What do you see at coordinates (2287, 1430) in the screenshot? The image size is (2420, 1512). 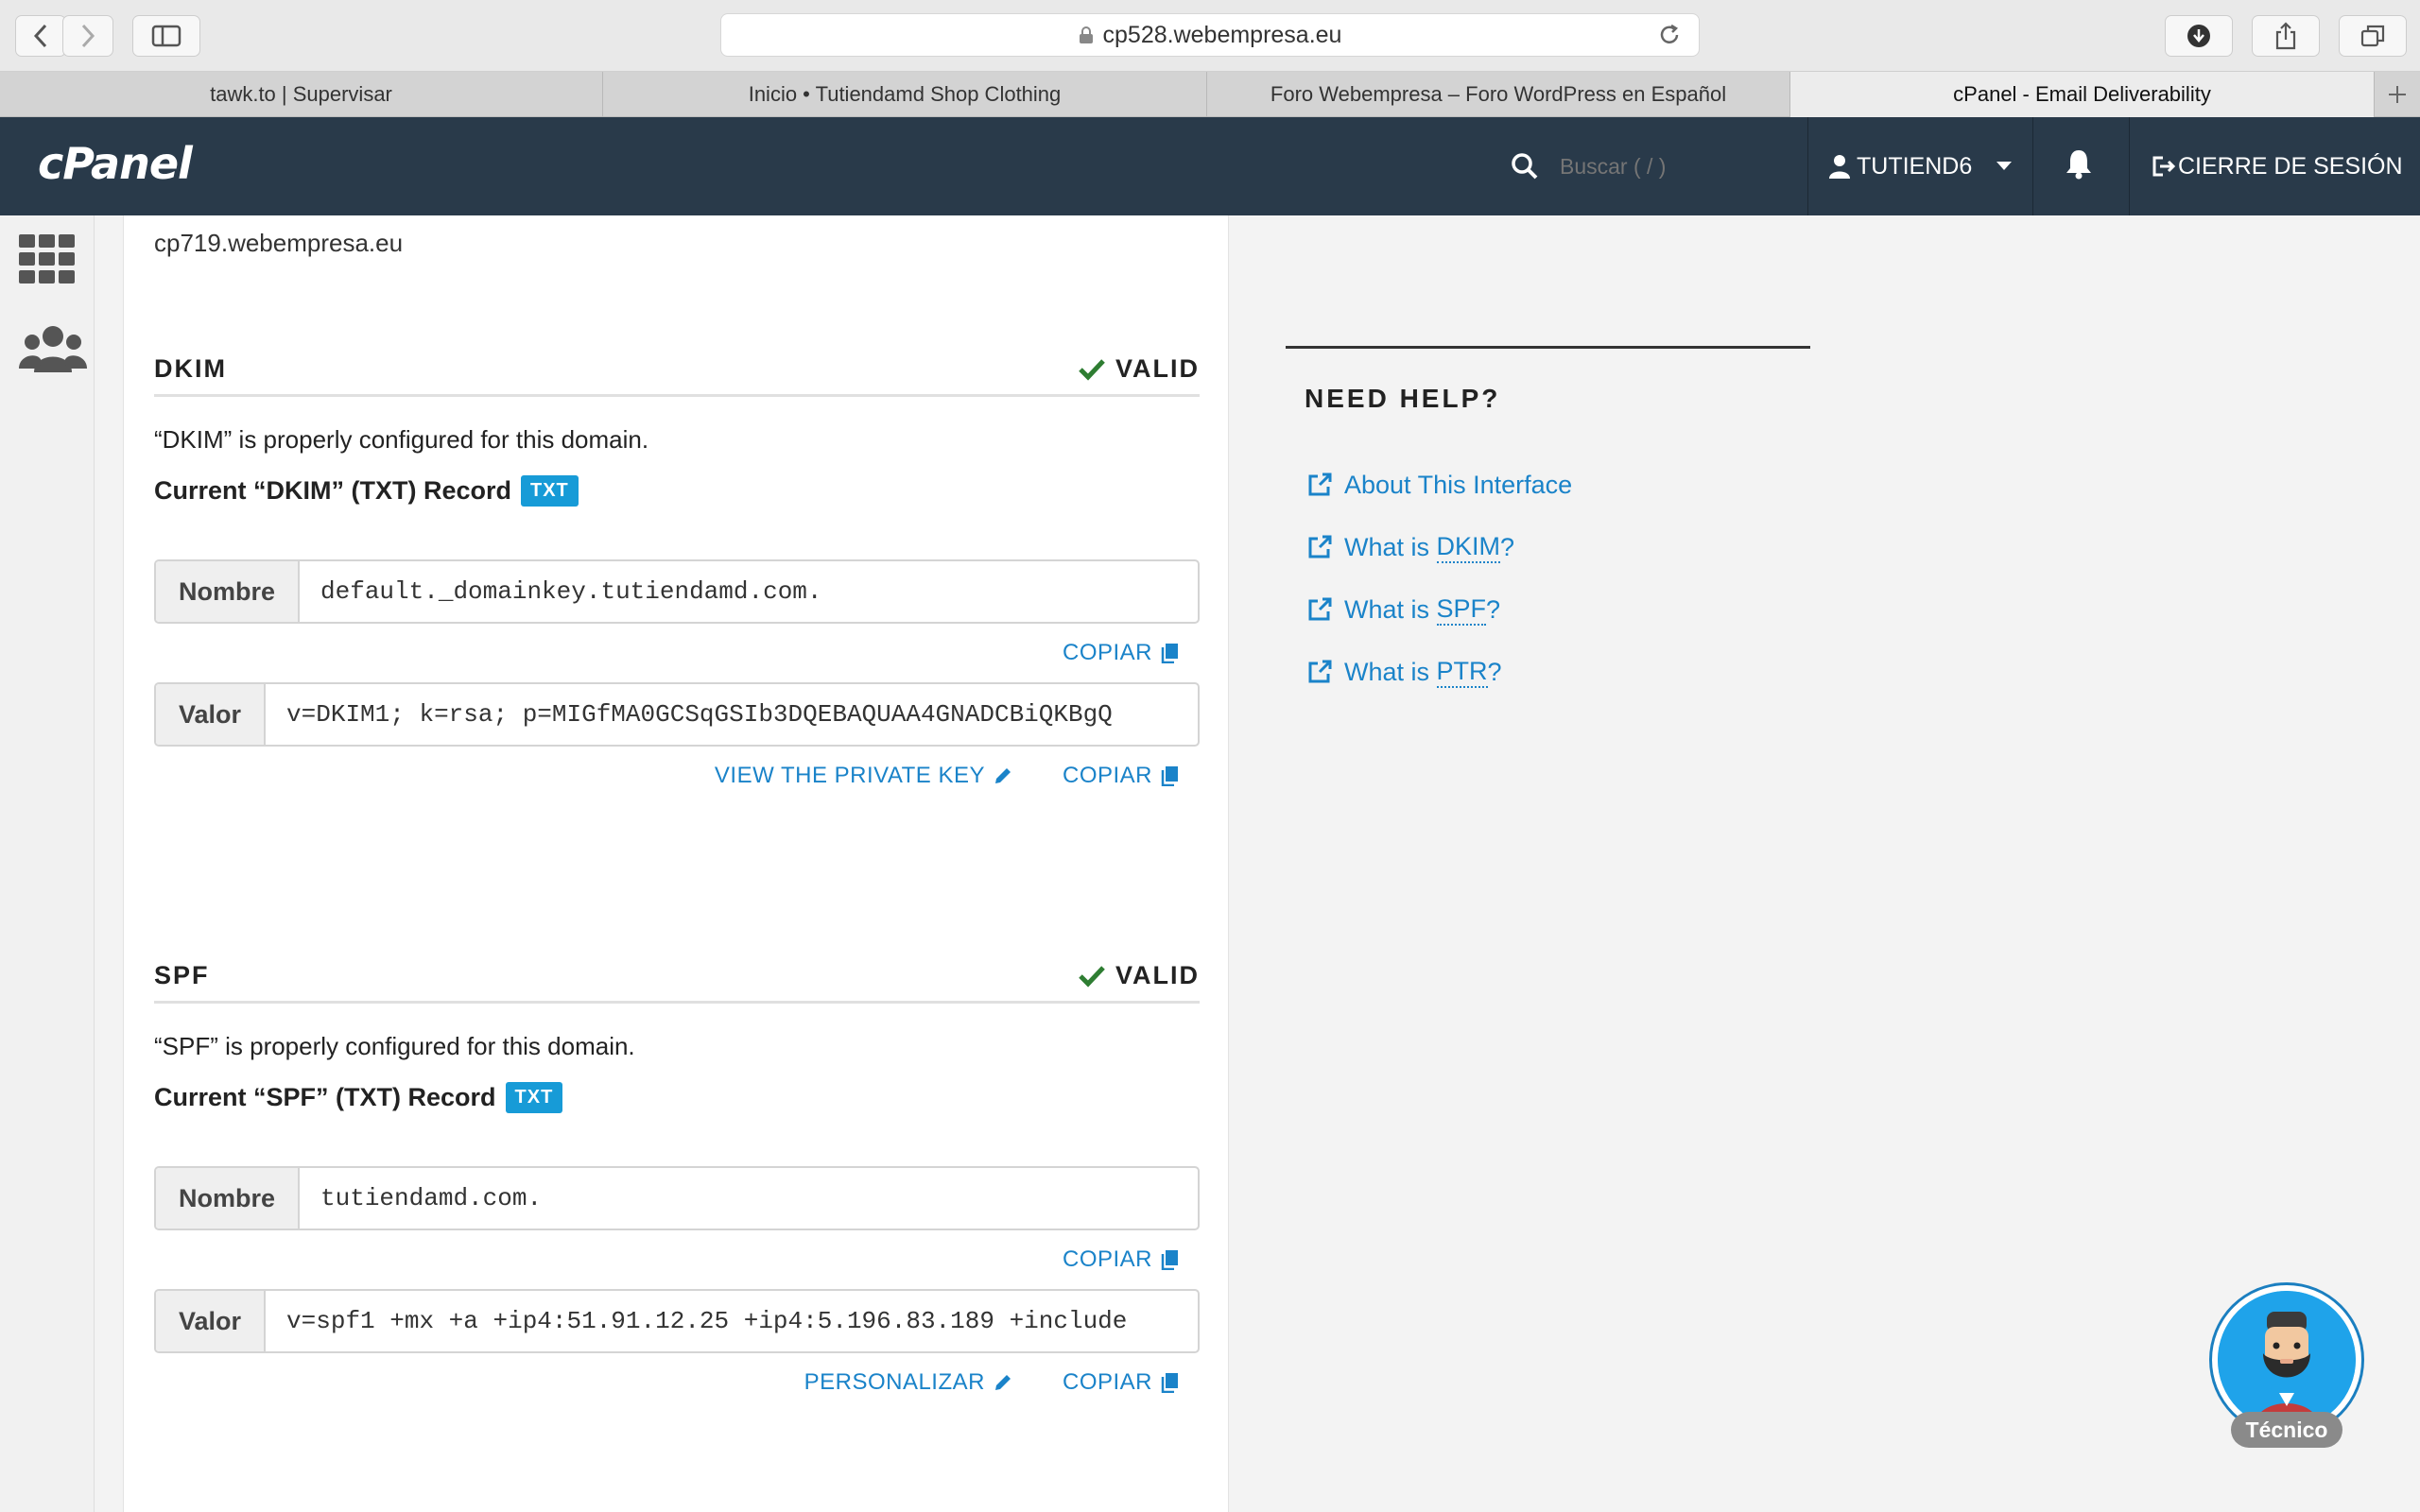 I see `chat-widget-label: Técnico` at bounding box center [2287, 1430].